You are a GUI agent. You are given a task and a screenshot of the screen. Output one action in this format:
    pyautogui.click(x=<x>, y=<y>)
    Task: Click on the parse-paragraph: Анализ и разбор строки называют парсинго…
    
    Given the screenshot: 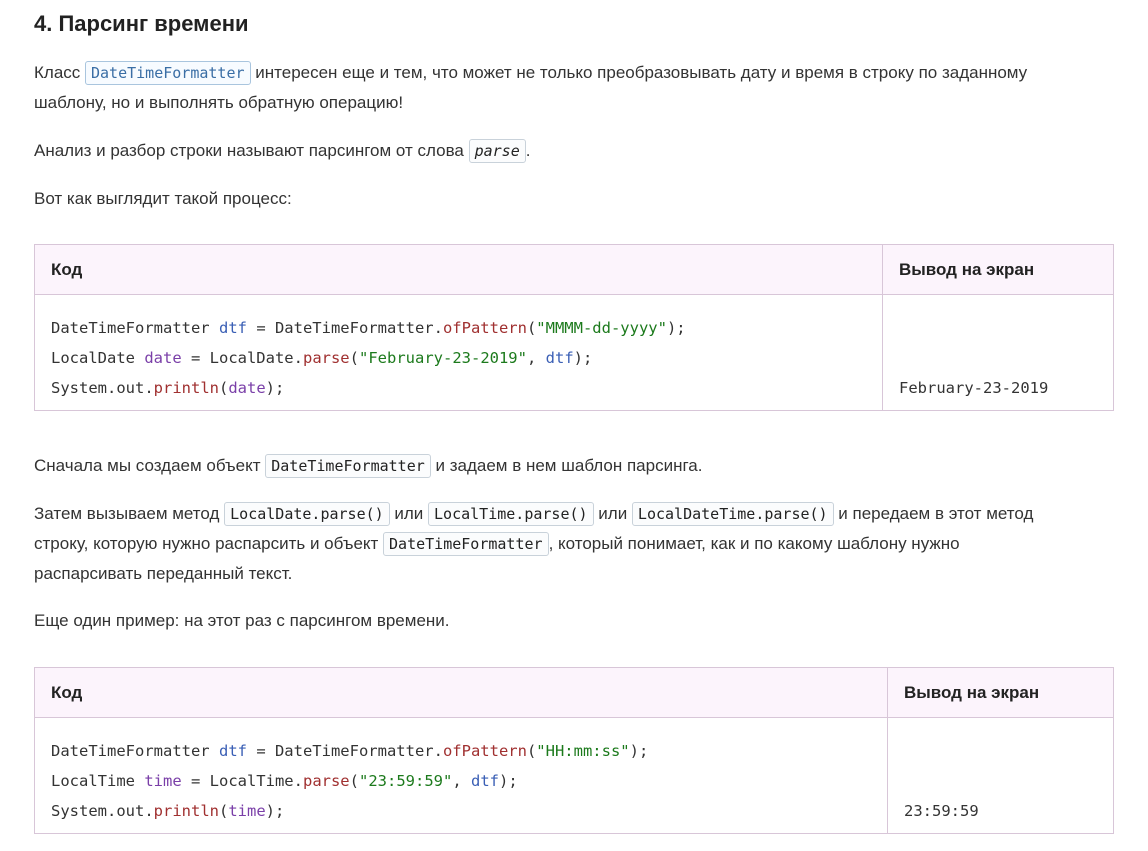 What is the action you would take?
    pyautogui.click(x=574, y=151)
    